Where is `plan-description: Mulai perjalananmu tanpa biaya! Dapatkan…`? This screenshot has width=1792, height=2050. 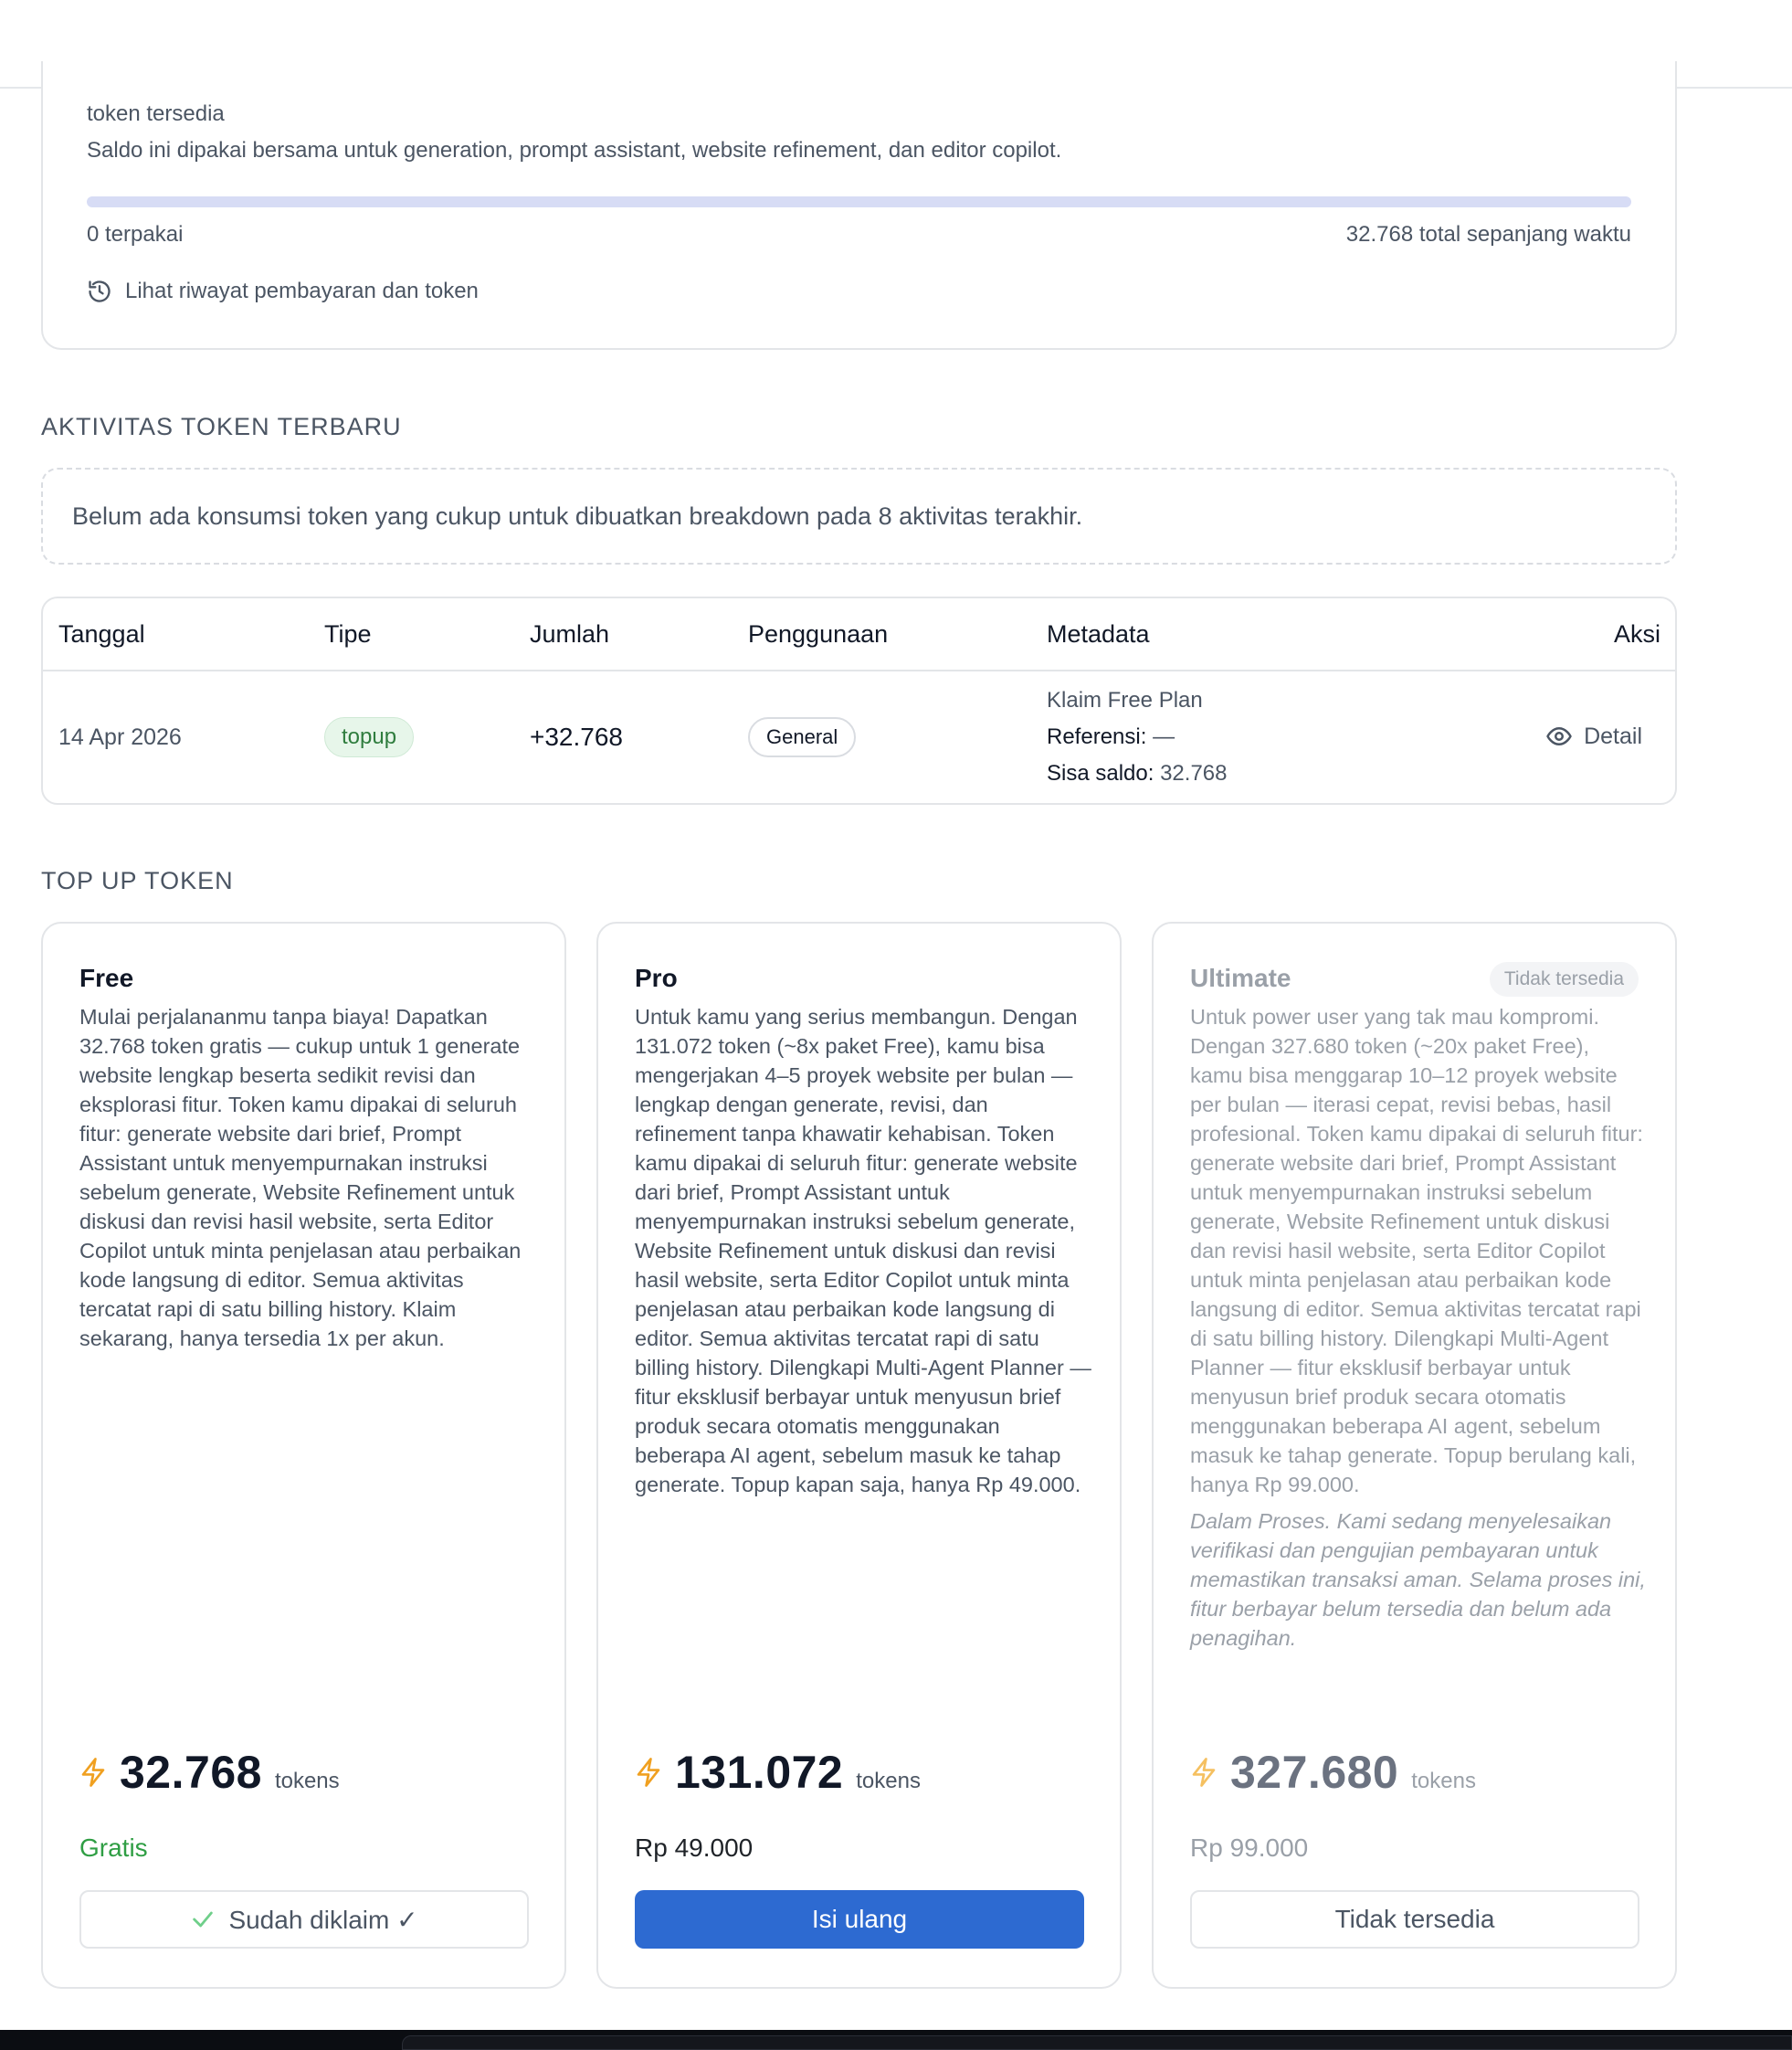 plan-description: Mulai perjalananmu tanpa biaya! Dapatkan… is located at coordinates (300, 1177).